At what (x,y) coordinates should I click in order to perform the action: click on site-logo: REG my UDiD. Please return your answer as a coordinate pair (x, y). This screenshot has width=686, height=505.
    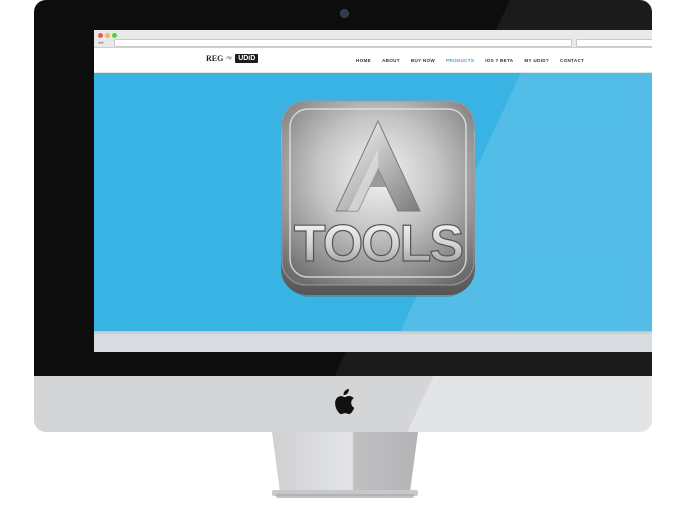
    Looking at the image, I should click on (232, 58).